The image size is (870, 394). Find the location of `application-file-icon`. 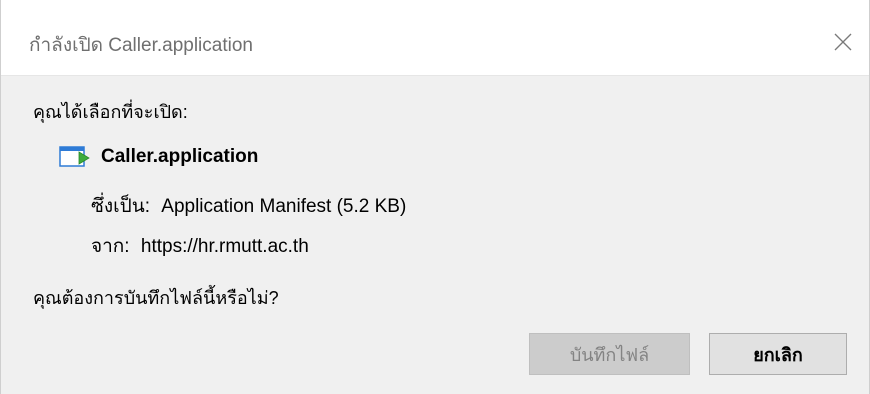

application-file-icon is located at coordinates (75, 157).